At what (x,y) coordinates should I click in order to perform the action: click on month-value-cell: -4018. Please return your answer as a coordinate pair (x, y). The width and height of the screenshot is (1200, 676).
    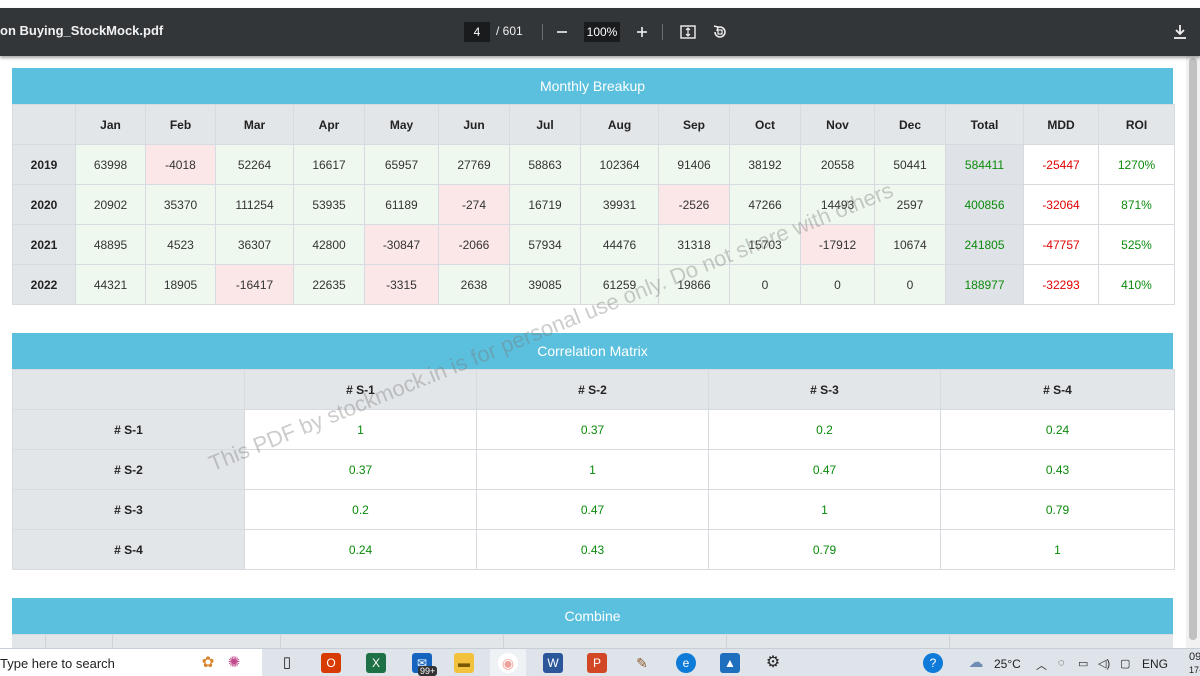
    Looking at the image, I should click on (180, 164).